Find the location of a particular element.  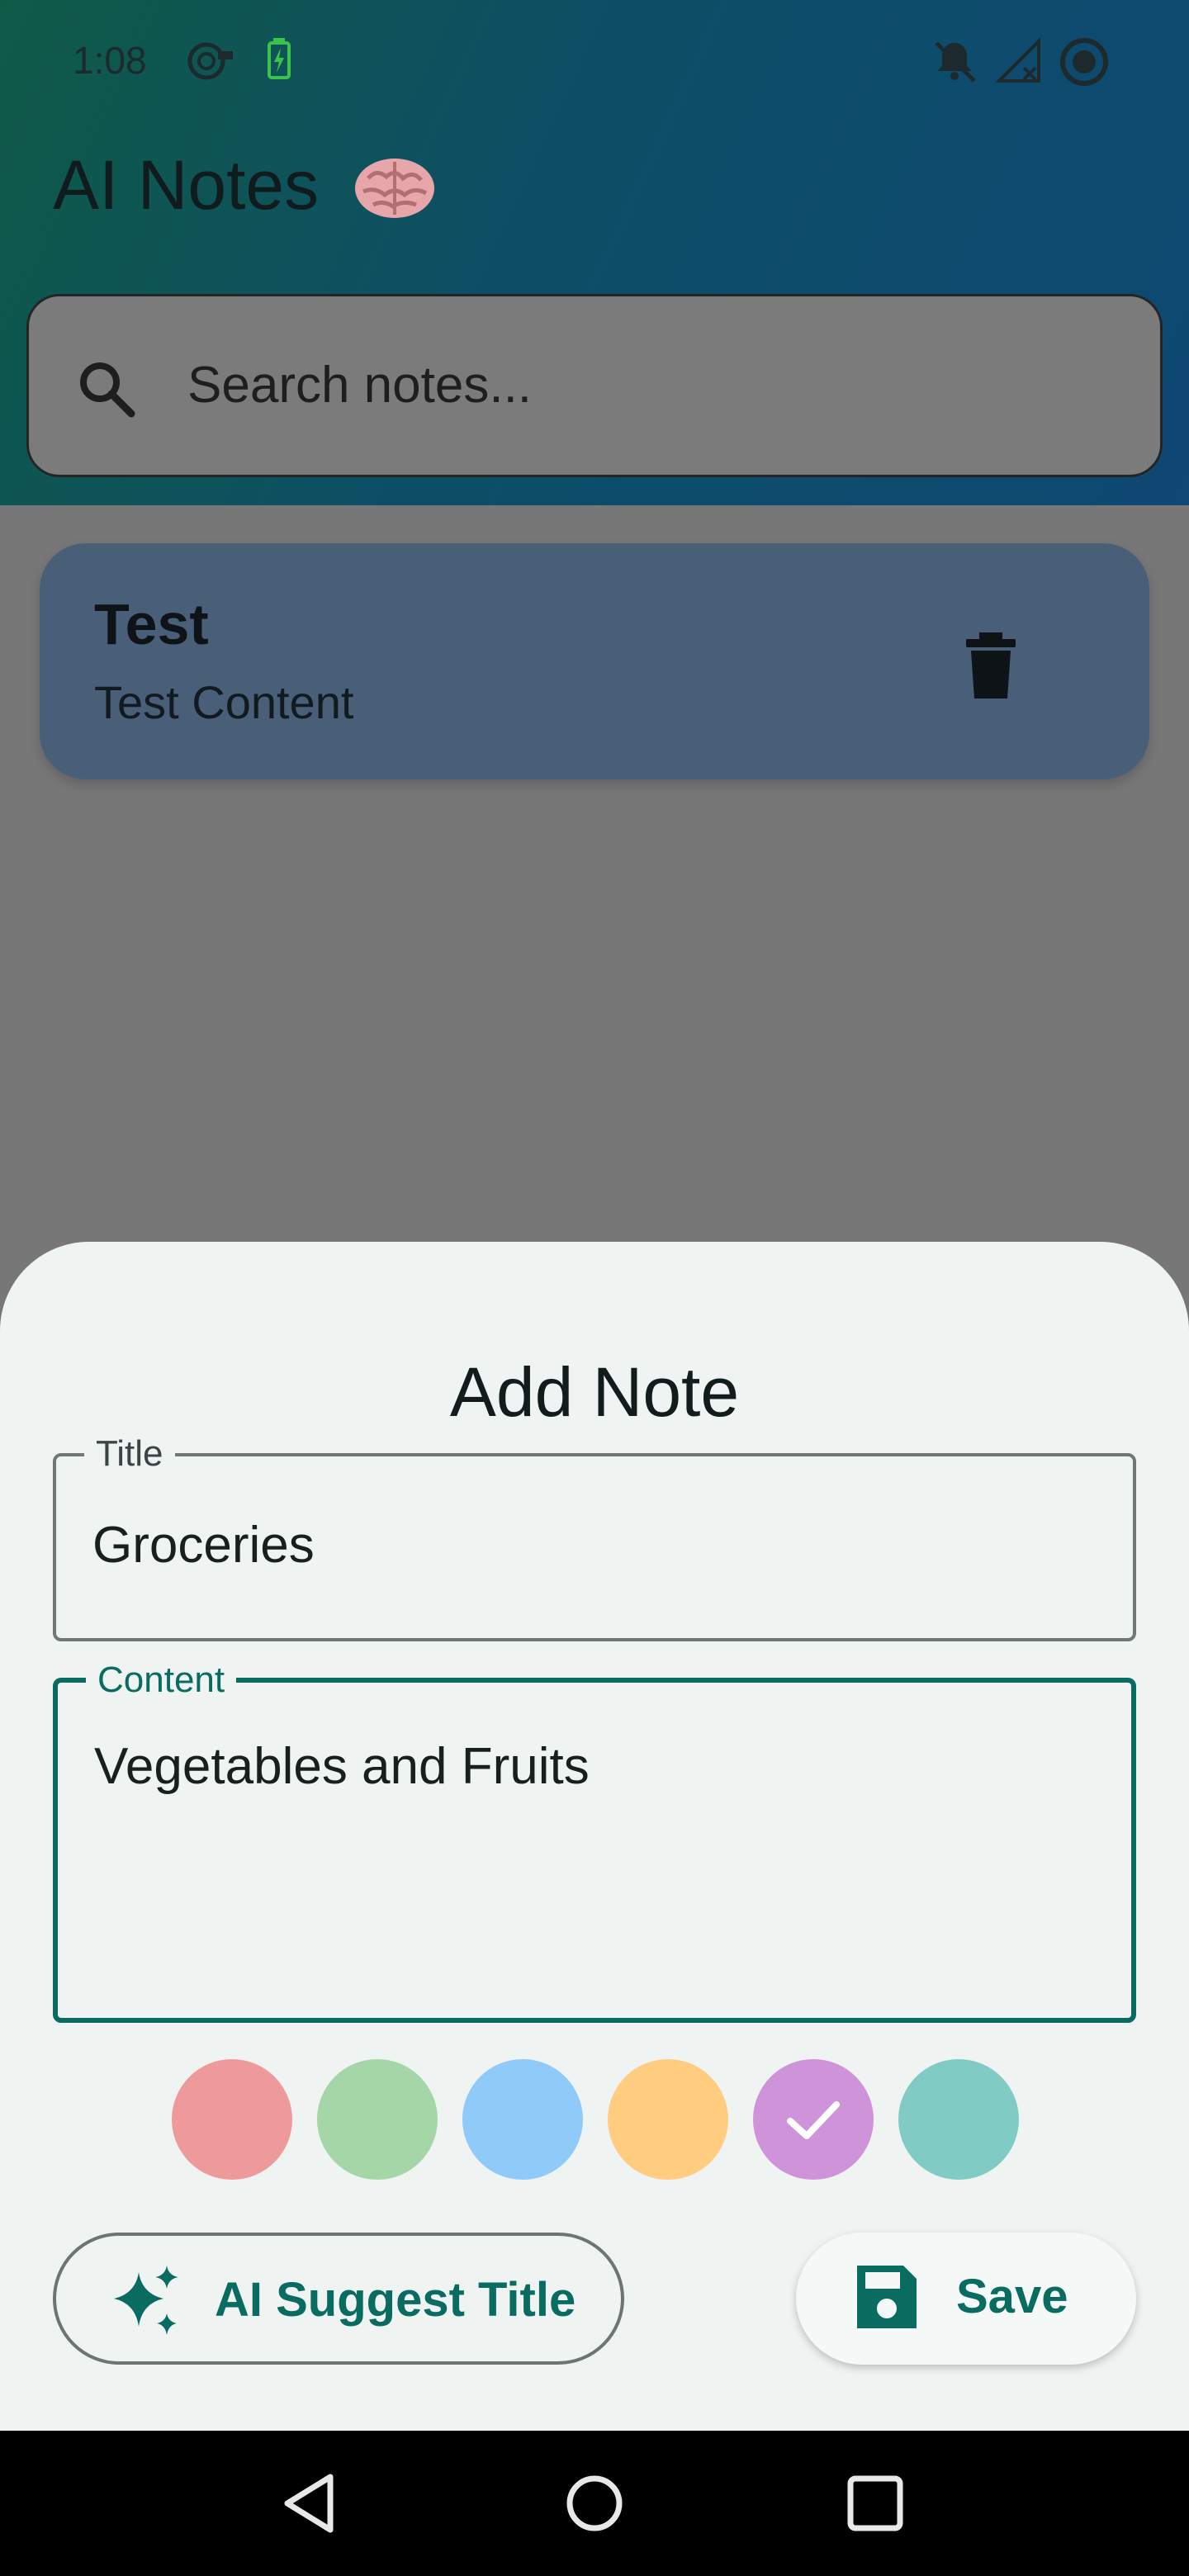

ai-suggest-title-label: AI Suggest Title is located at coordinates (395, 2300).